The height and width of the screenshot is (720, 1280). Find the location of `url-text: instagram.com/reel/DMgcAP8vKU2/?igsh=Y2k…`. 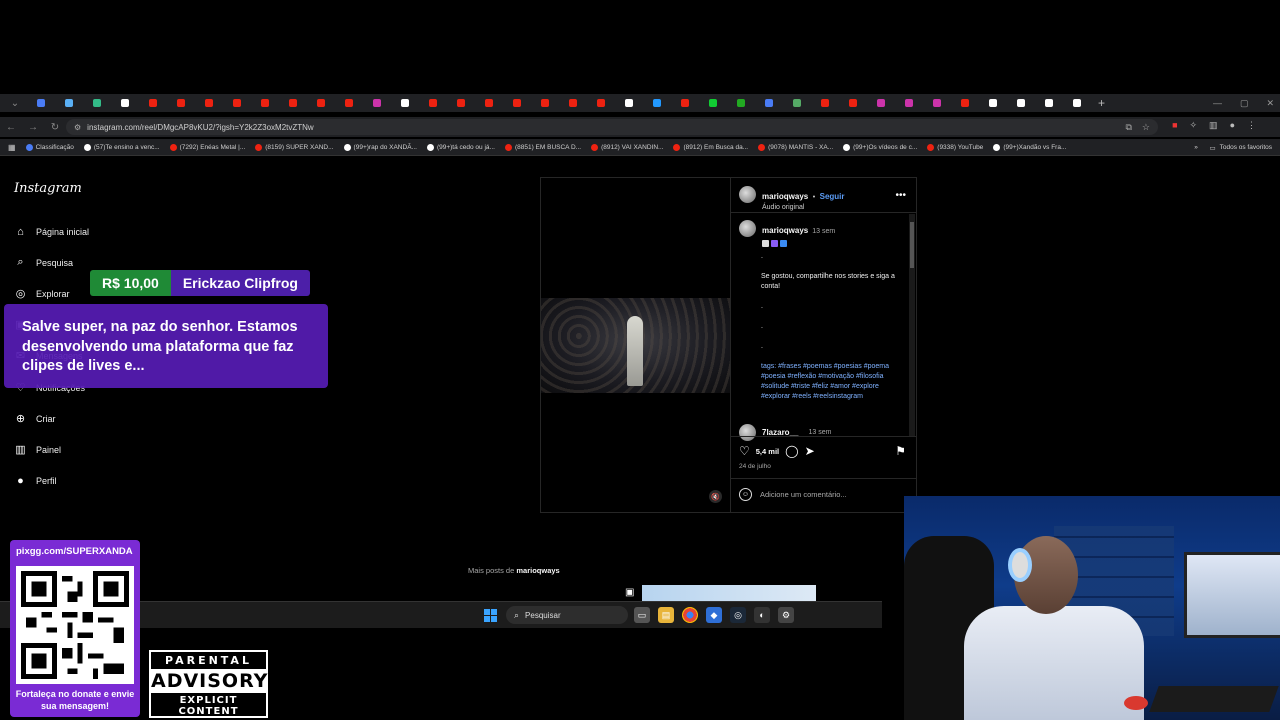

url-text: instagram.com/reel/DMgcAP8vKU2/?igsh=Y2k… is located at coordinates (200, 127).